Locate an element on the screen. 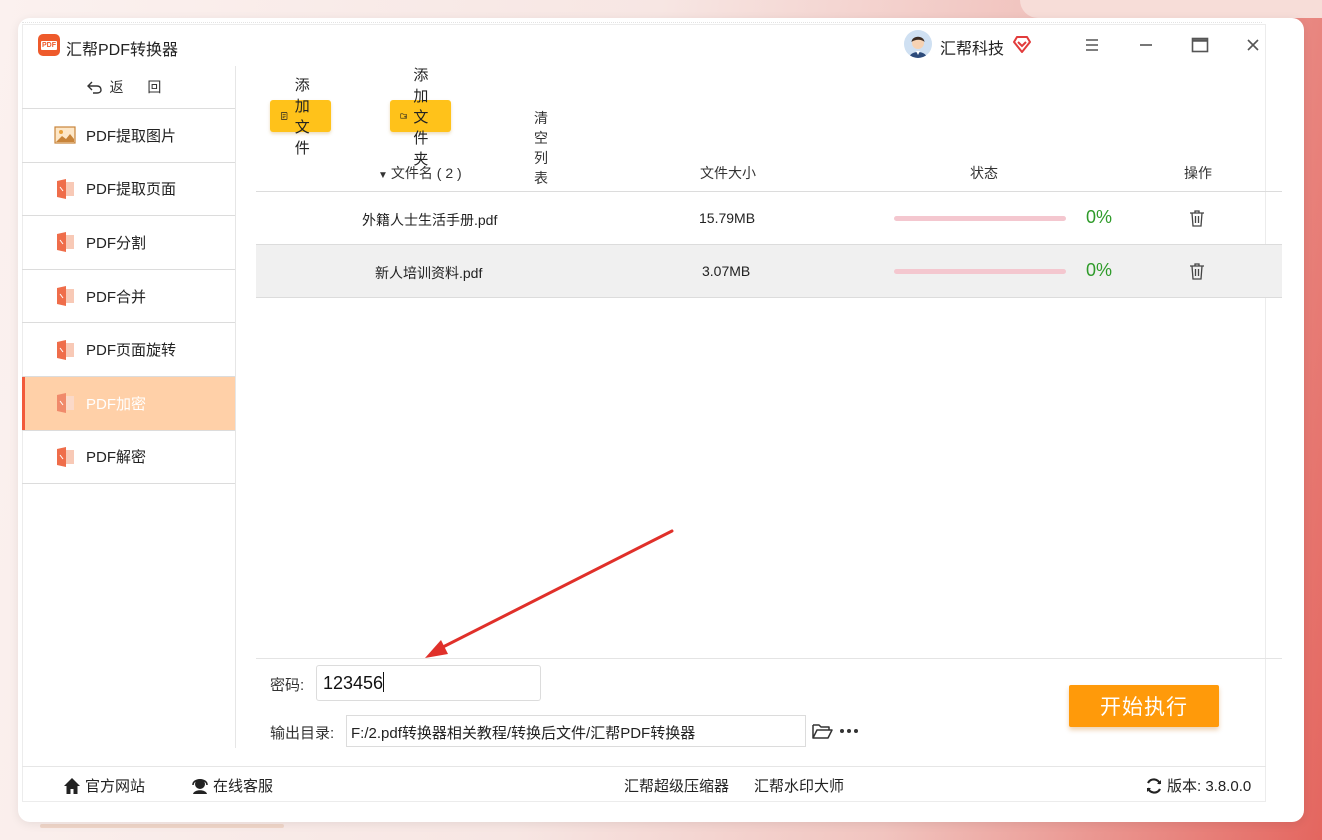 The image size is (1322, 840). official-website-link: 官方网站 is located at coordinates (103, 785).